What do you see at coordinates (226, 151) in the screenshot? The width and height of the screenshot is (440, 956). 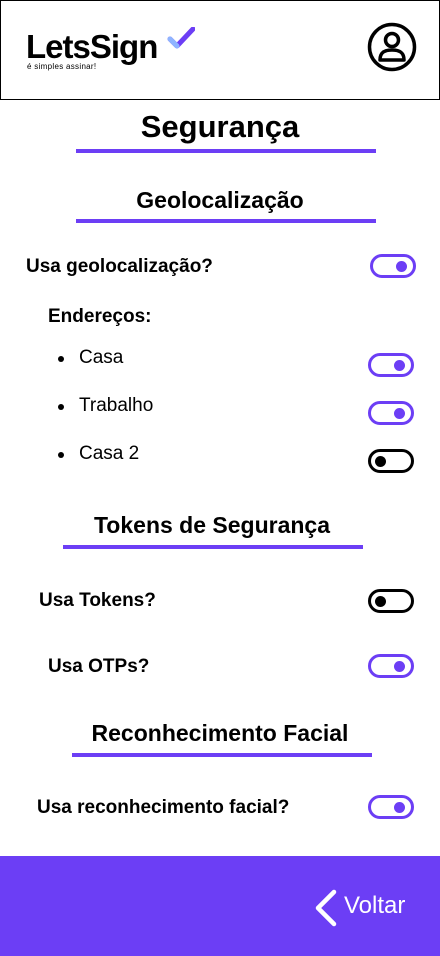 I see `page-title-underline` at bounding box center [226, 151].